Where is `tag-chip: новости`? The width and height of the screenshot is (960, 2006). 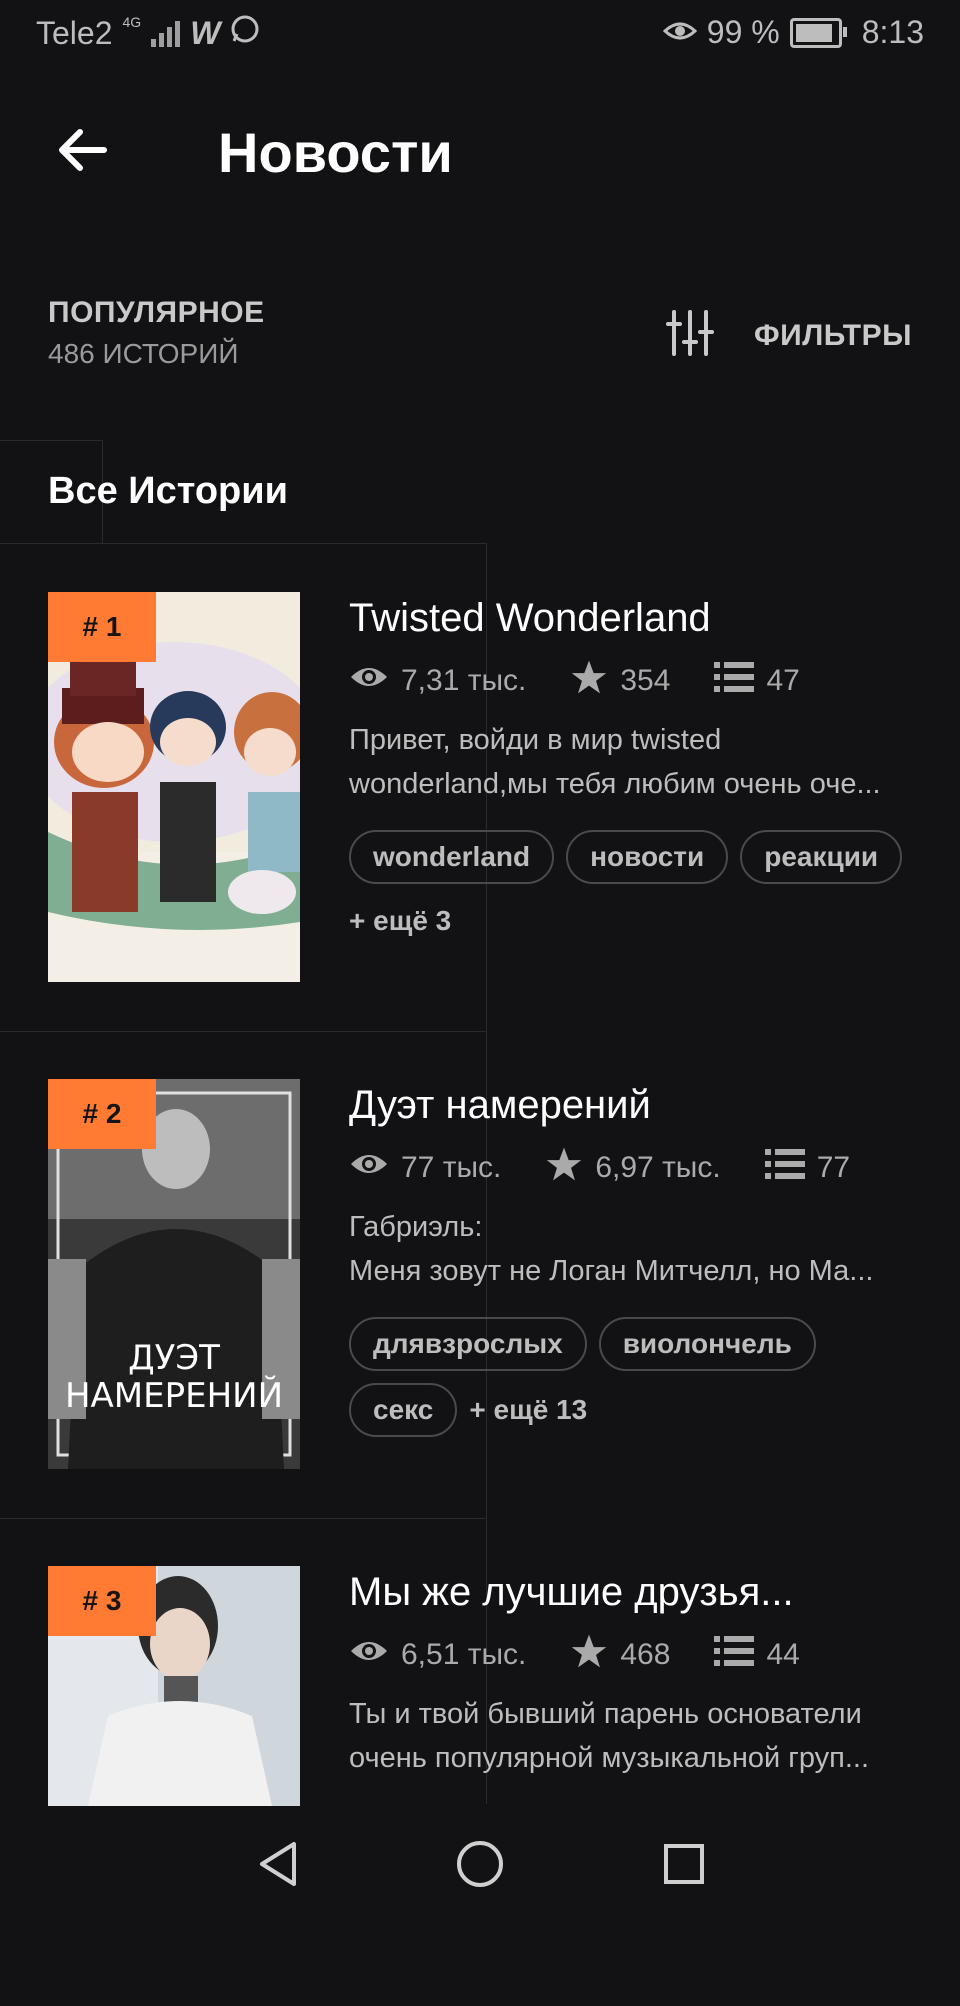 tag-chip: новости is located at coordinates (647, 857).